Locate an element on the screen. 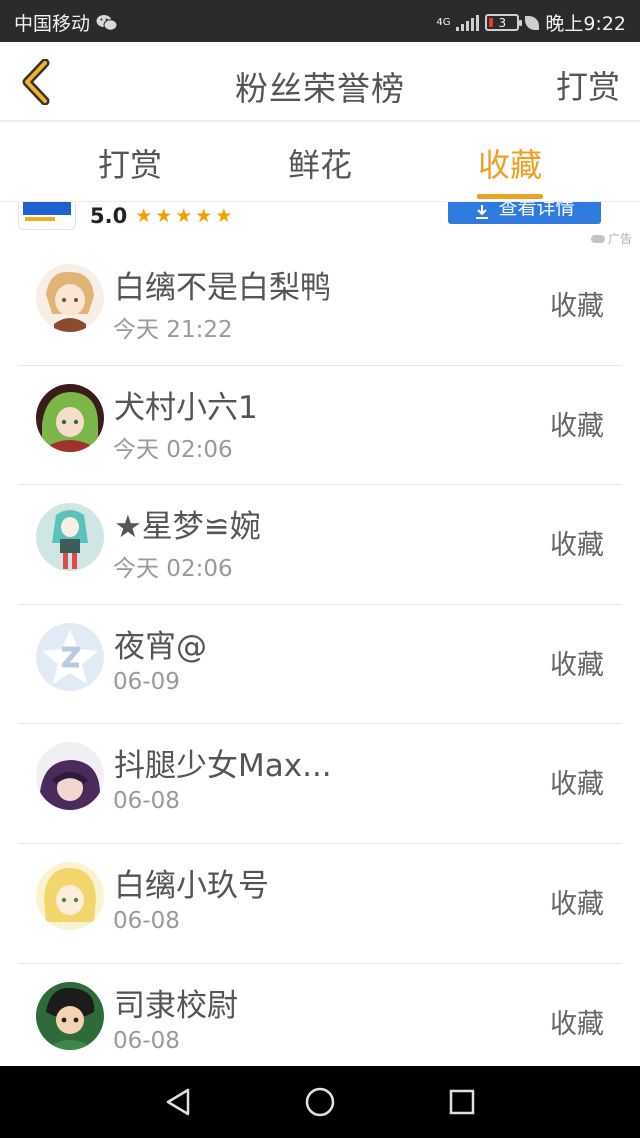 The height and width of the screenshot is (1138, 640). reward-button: 打赏 is located at coordinates (588, 85).